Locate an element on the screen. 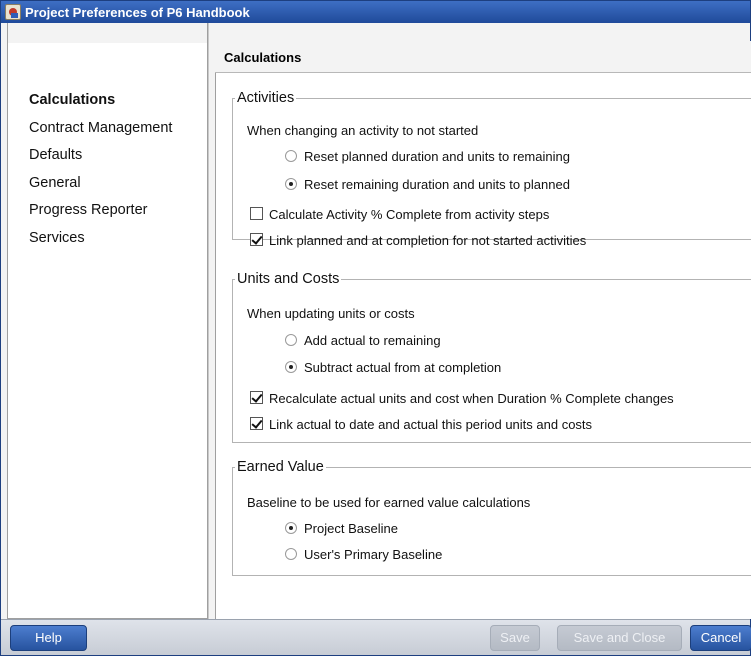 The height and width of the screenshot is (656, 751). sidebar-item-contract-management: Contract Management is located at coordinates (100, 133).